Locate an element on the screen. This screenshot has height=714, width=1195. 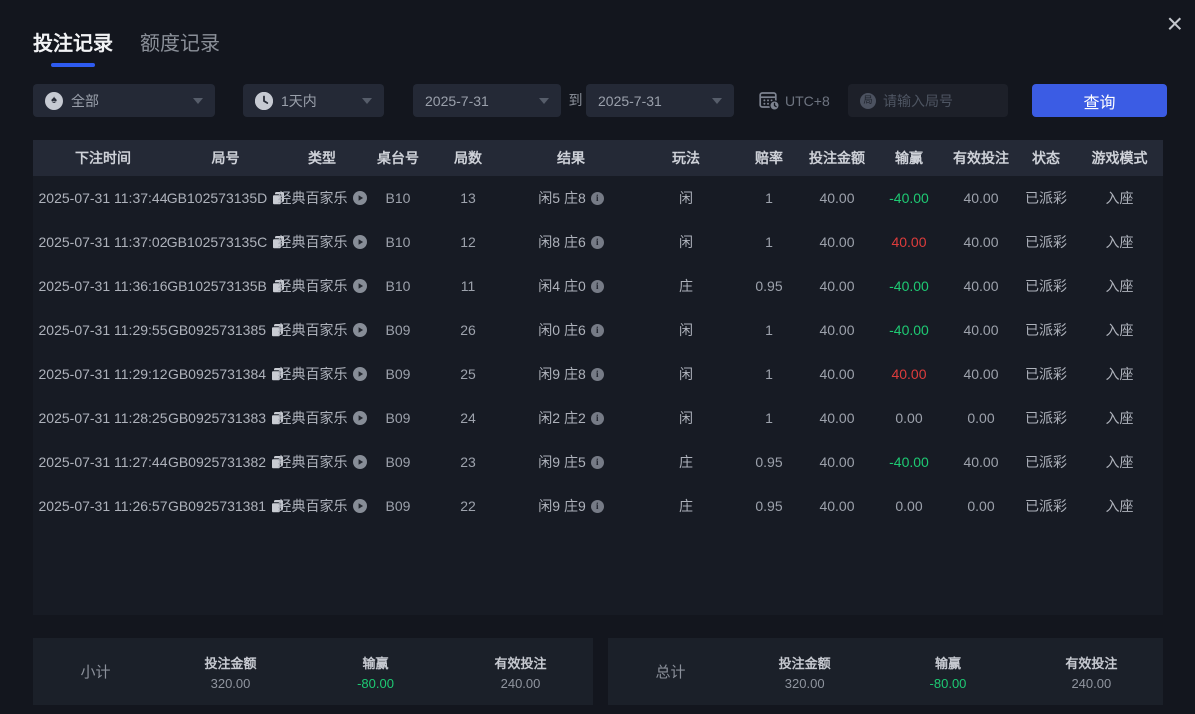
date-from-value: 2025-7-31 is located at coordinates (457, 100).